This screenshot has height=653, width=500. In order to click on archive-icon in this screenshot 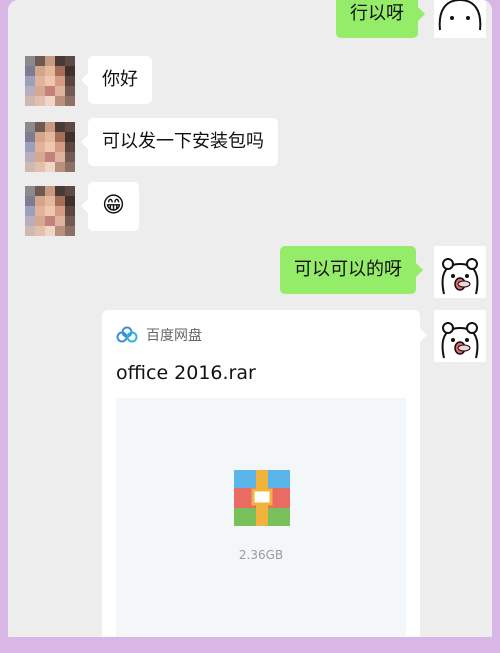, I will do `click(262, 498)`.